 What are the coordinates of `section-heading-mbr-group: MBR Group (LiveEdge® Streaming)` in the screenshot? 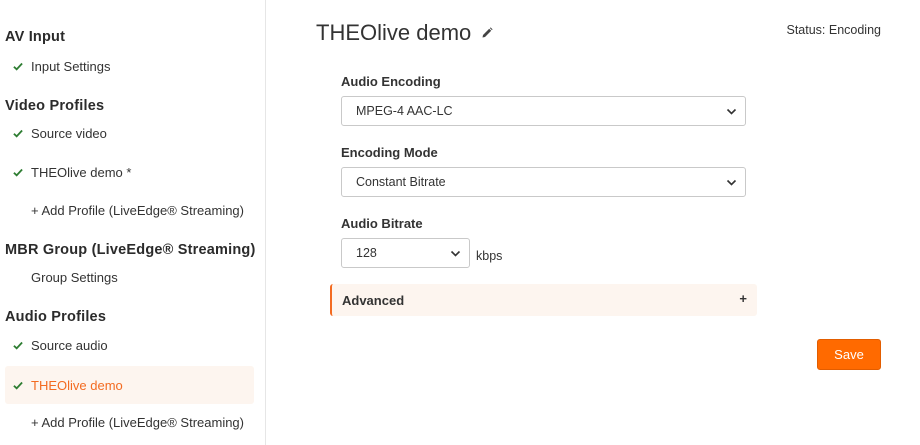 It's located at (130, 250).